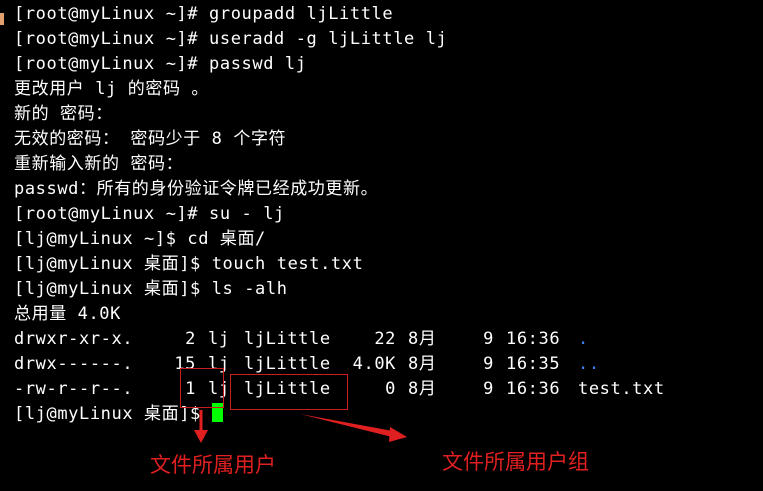 This screenshot has width=763, height=491. What do you see at coordinates (533, 364) in the screenshot?
I see `ls-time: 16:35` at bounding box center [533, 364].